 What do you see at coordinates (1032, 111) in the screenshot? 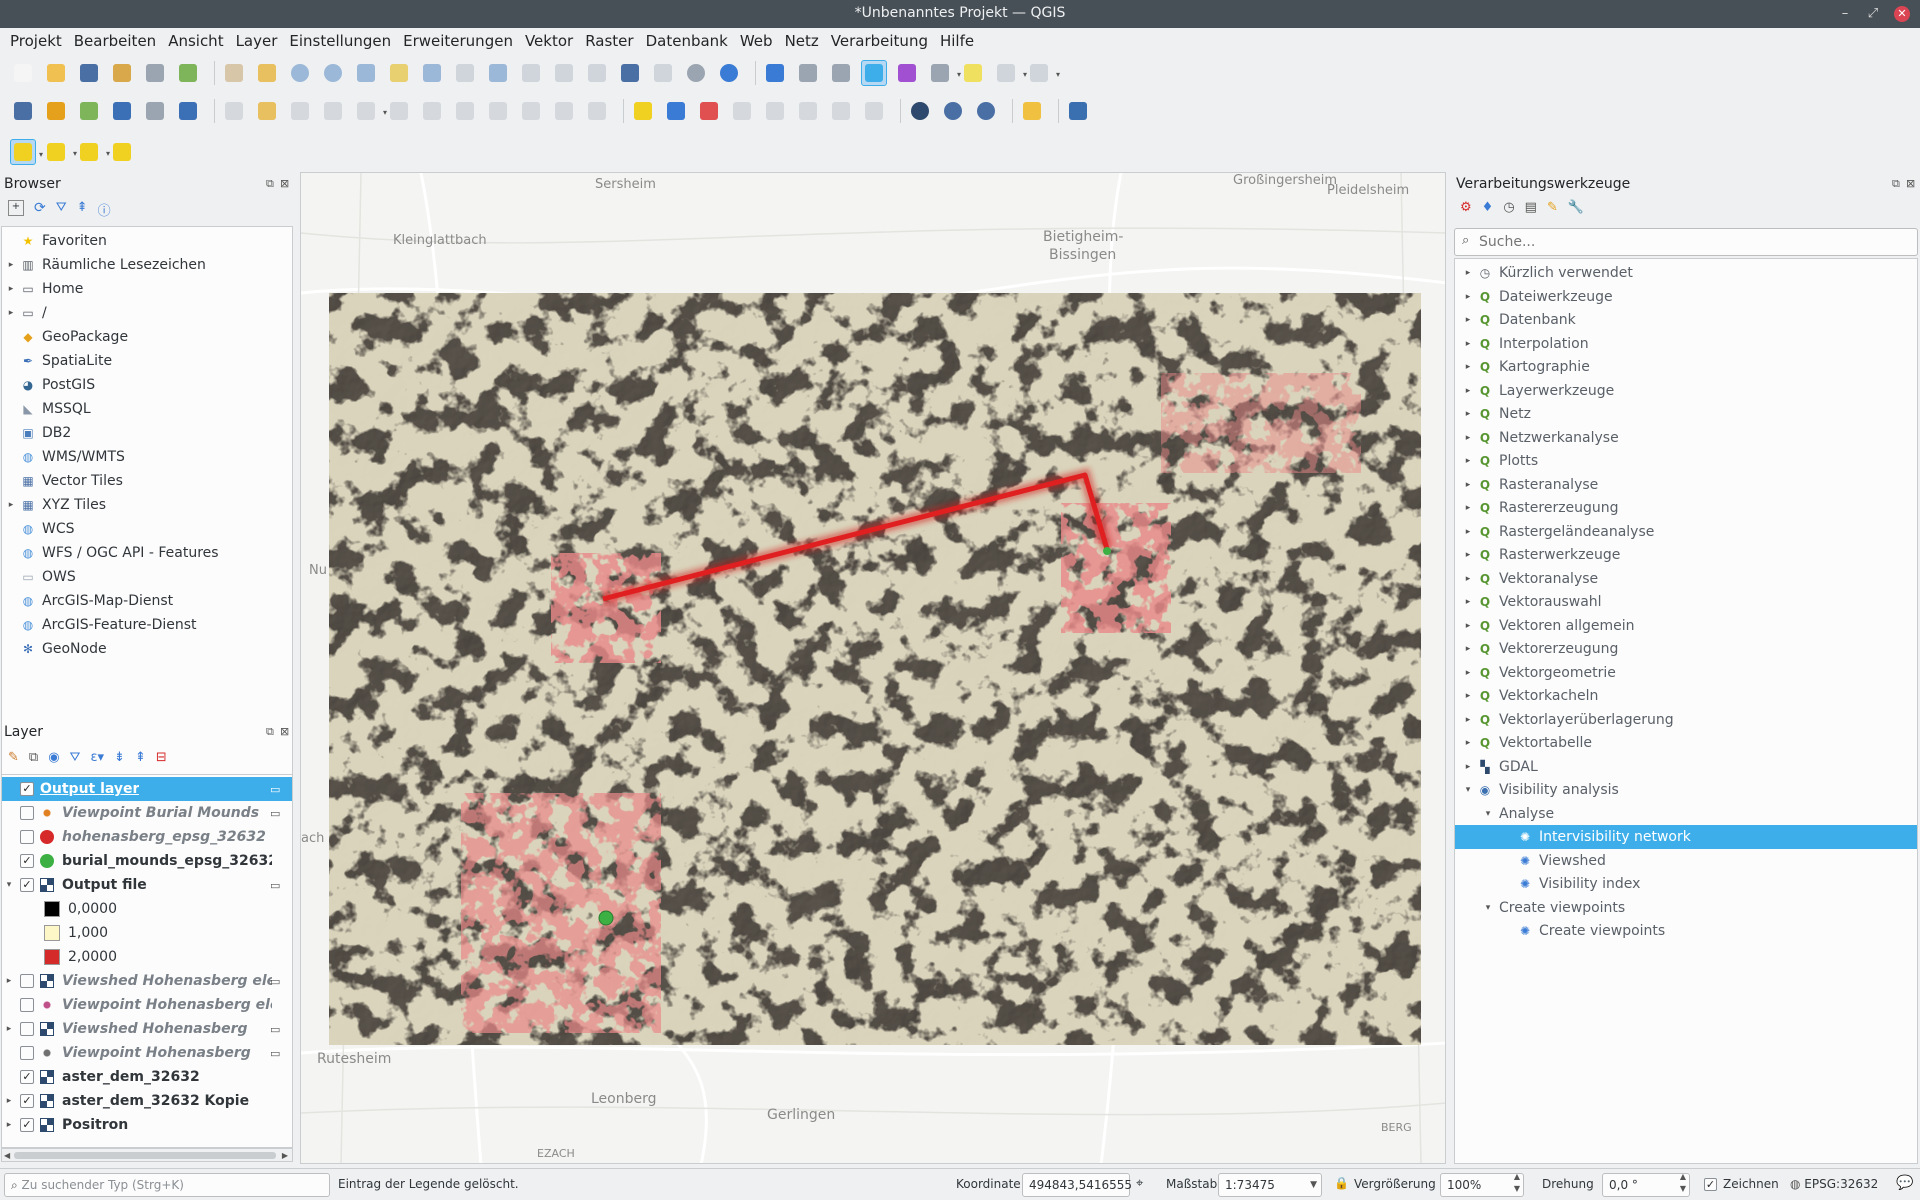
I see `python-console-button` at bounding box center [1032, 111].